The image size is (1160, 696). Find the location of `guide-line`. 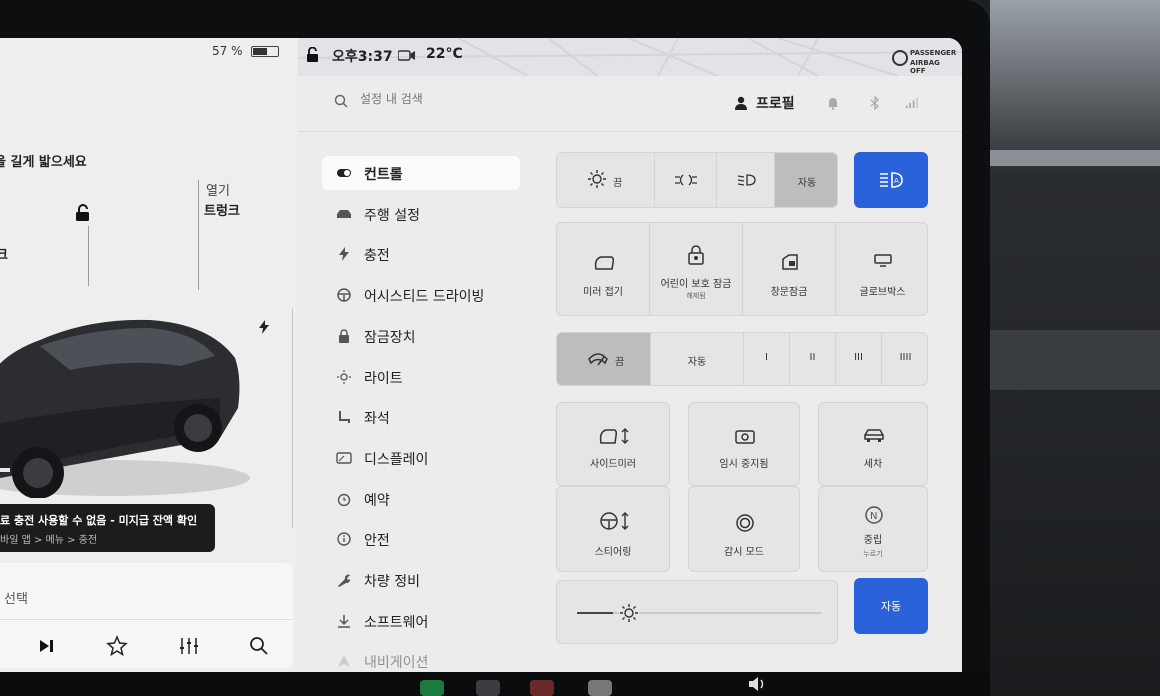

guide-line is located at coordinates (292, 418).